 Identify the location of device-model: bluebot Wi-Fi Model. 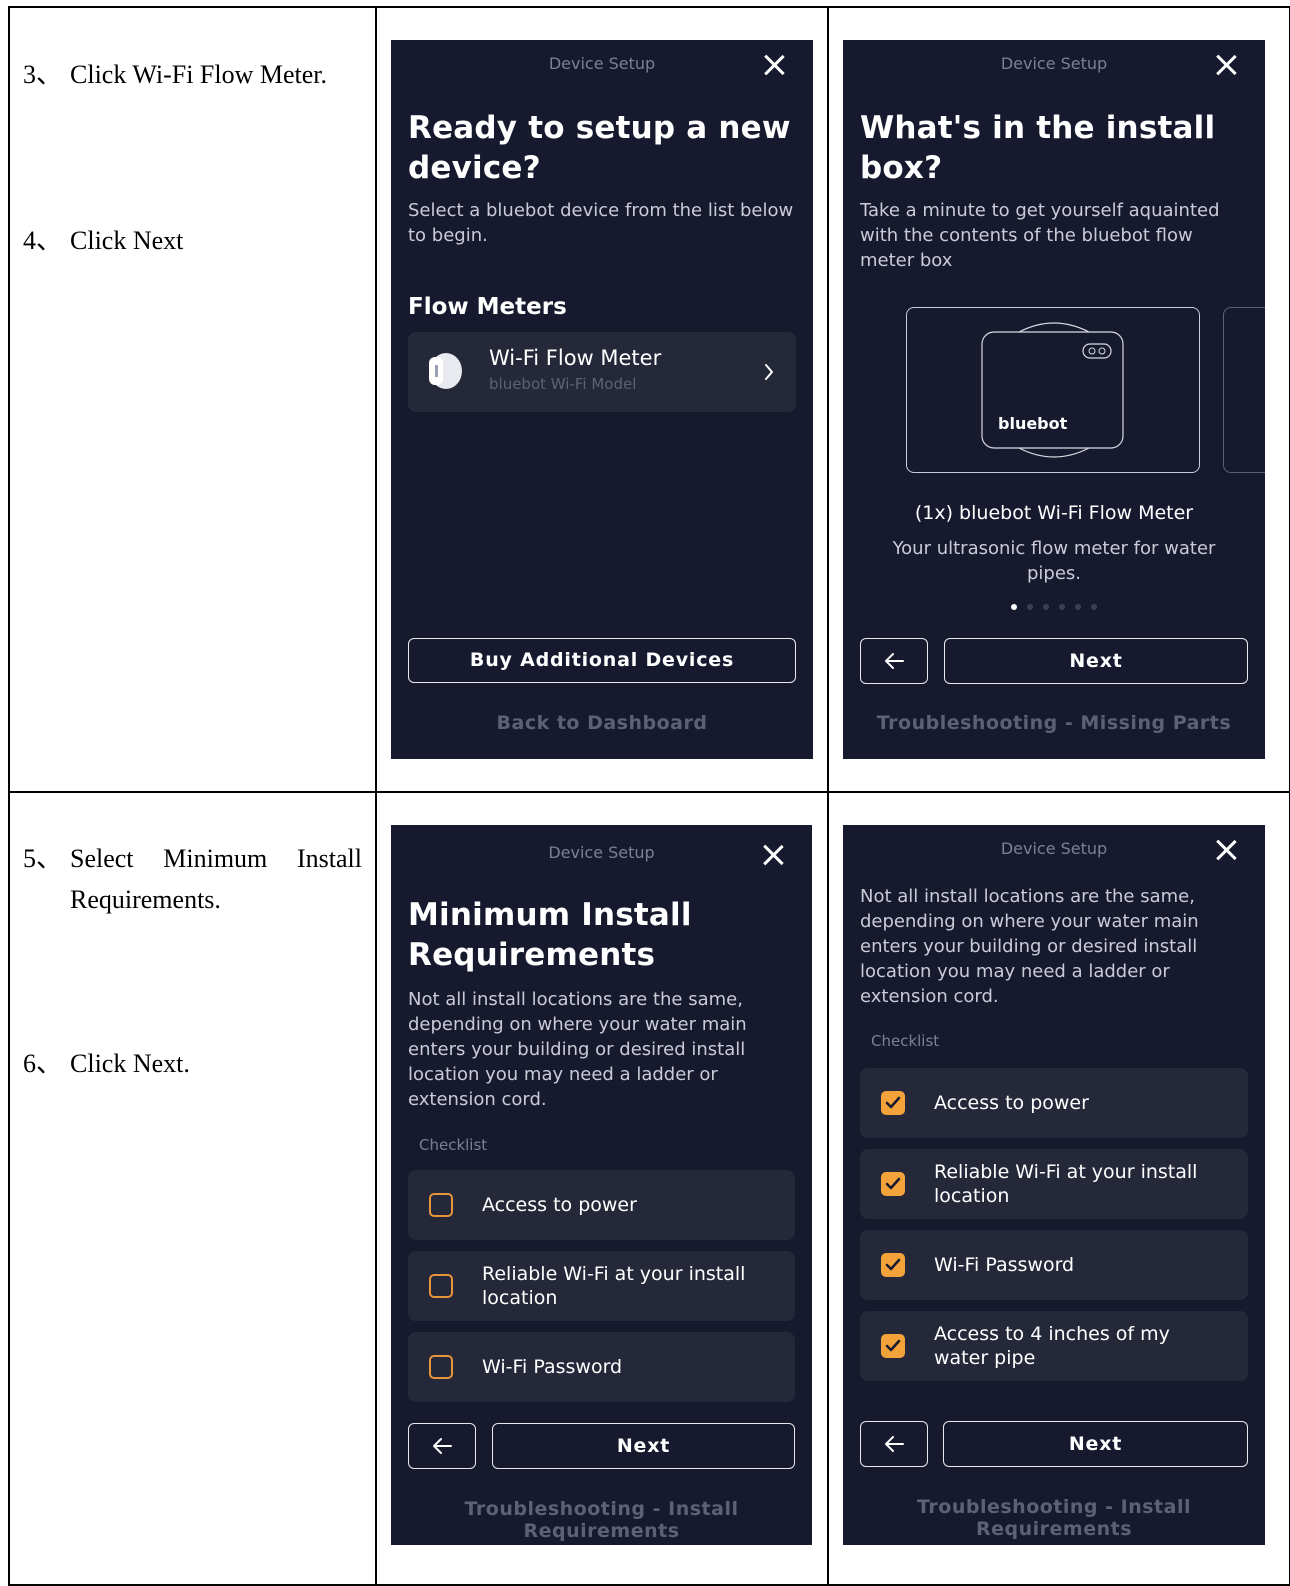
(563, 384).